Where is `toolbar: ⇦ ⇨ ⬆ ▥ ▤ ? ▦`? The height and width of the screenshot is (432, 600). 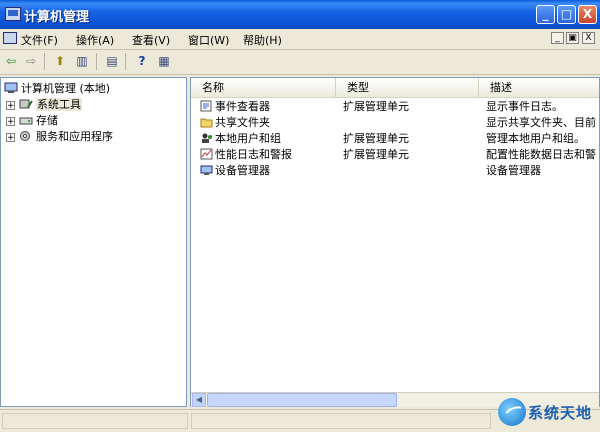
toolbar: ⇦ ⇨ ⬆ ▥ ▤ ? ▦ is located at coordinates (300, 62).